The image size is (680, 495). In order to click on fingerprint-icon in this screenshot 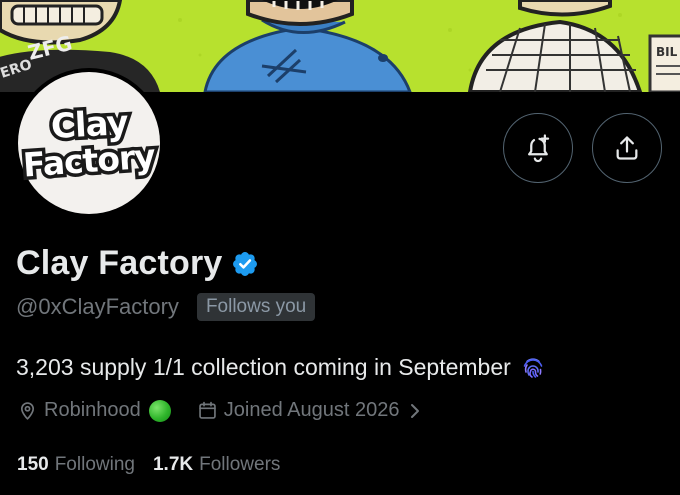, I will do `click(533, 368)`.